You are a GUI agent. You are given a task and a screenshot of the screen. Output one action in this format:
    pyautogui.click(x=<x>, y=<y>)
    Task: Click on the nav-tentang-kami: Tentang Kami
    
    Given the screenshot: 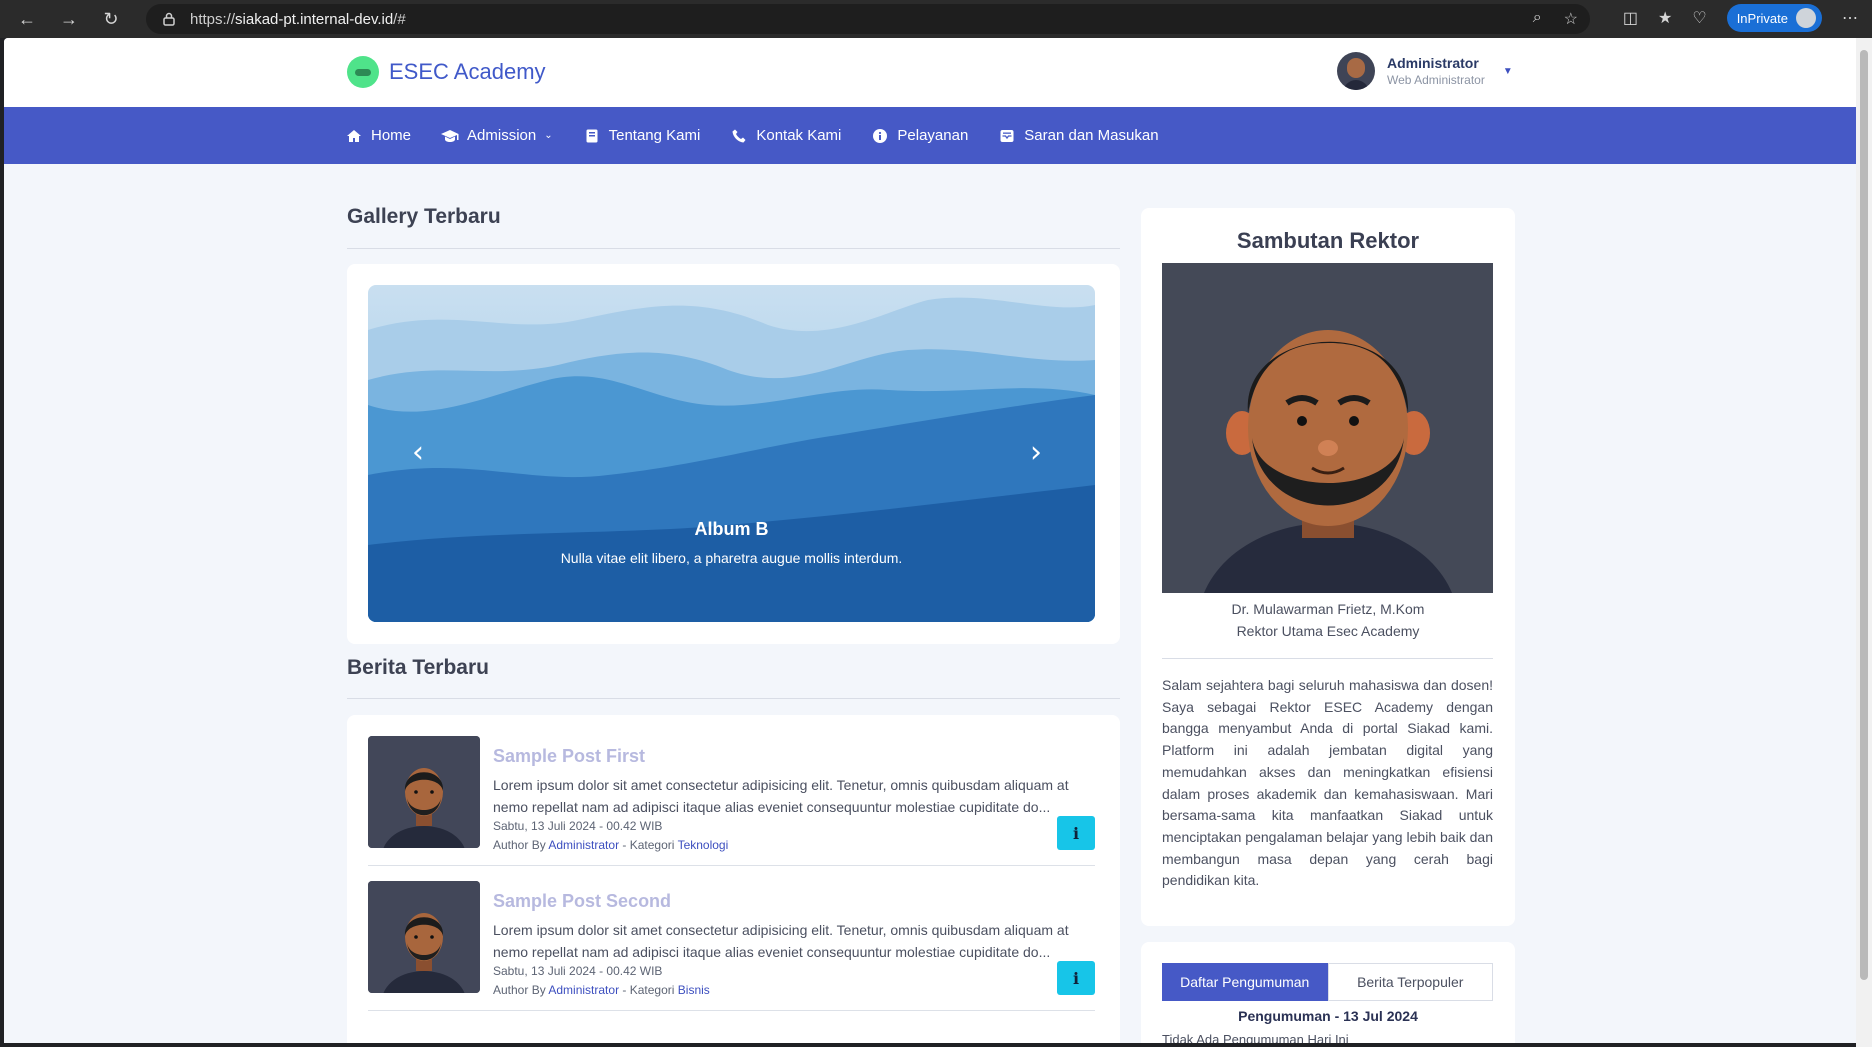 What is the action you would take?
    pyautogui.click(x=642, y=135)
    